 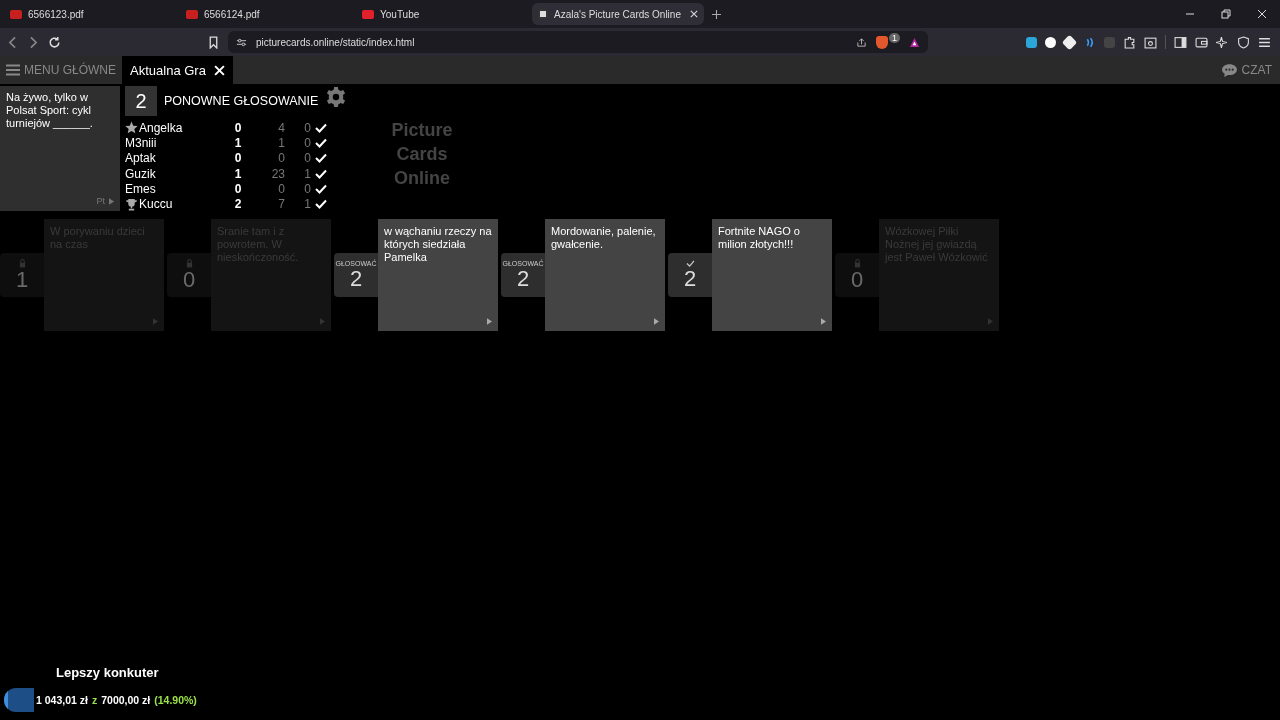 What do you see at coordinates (281, 204) in the screenshot?
I see `player-stat: 7` at bounding box center [281, 204].